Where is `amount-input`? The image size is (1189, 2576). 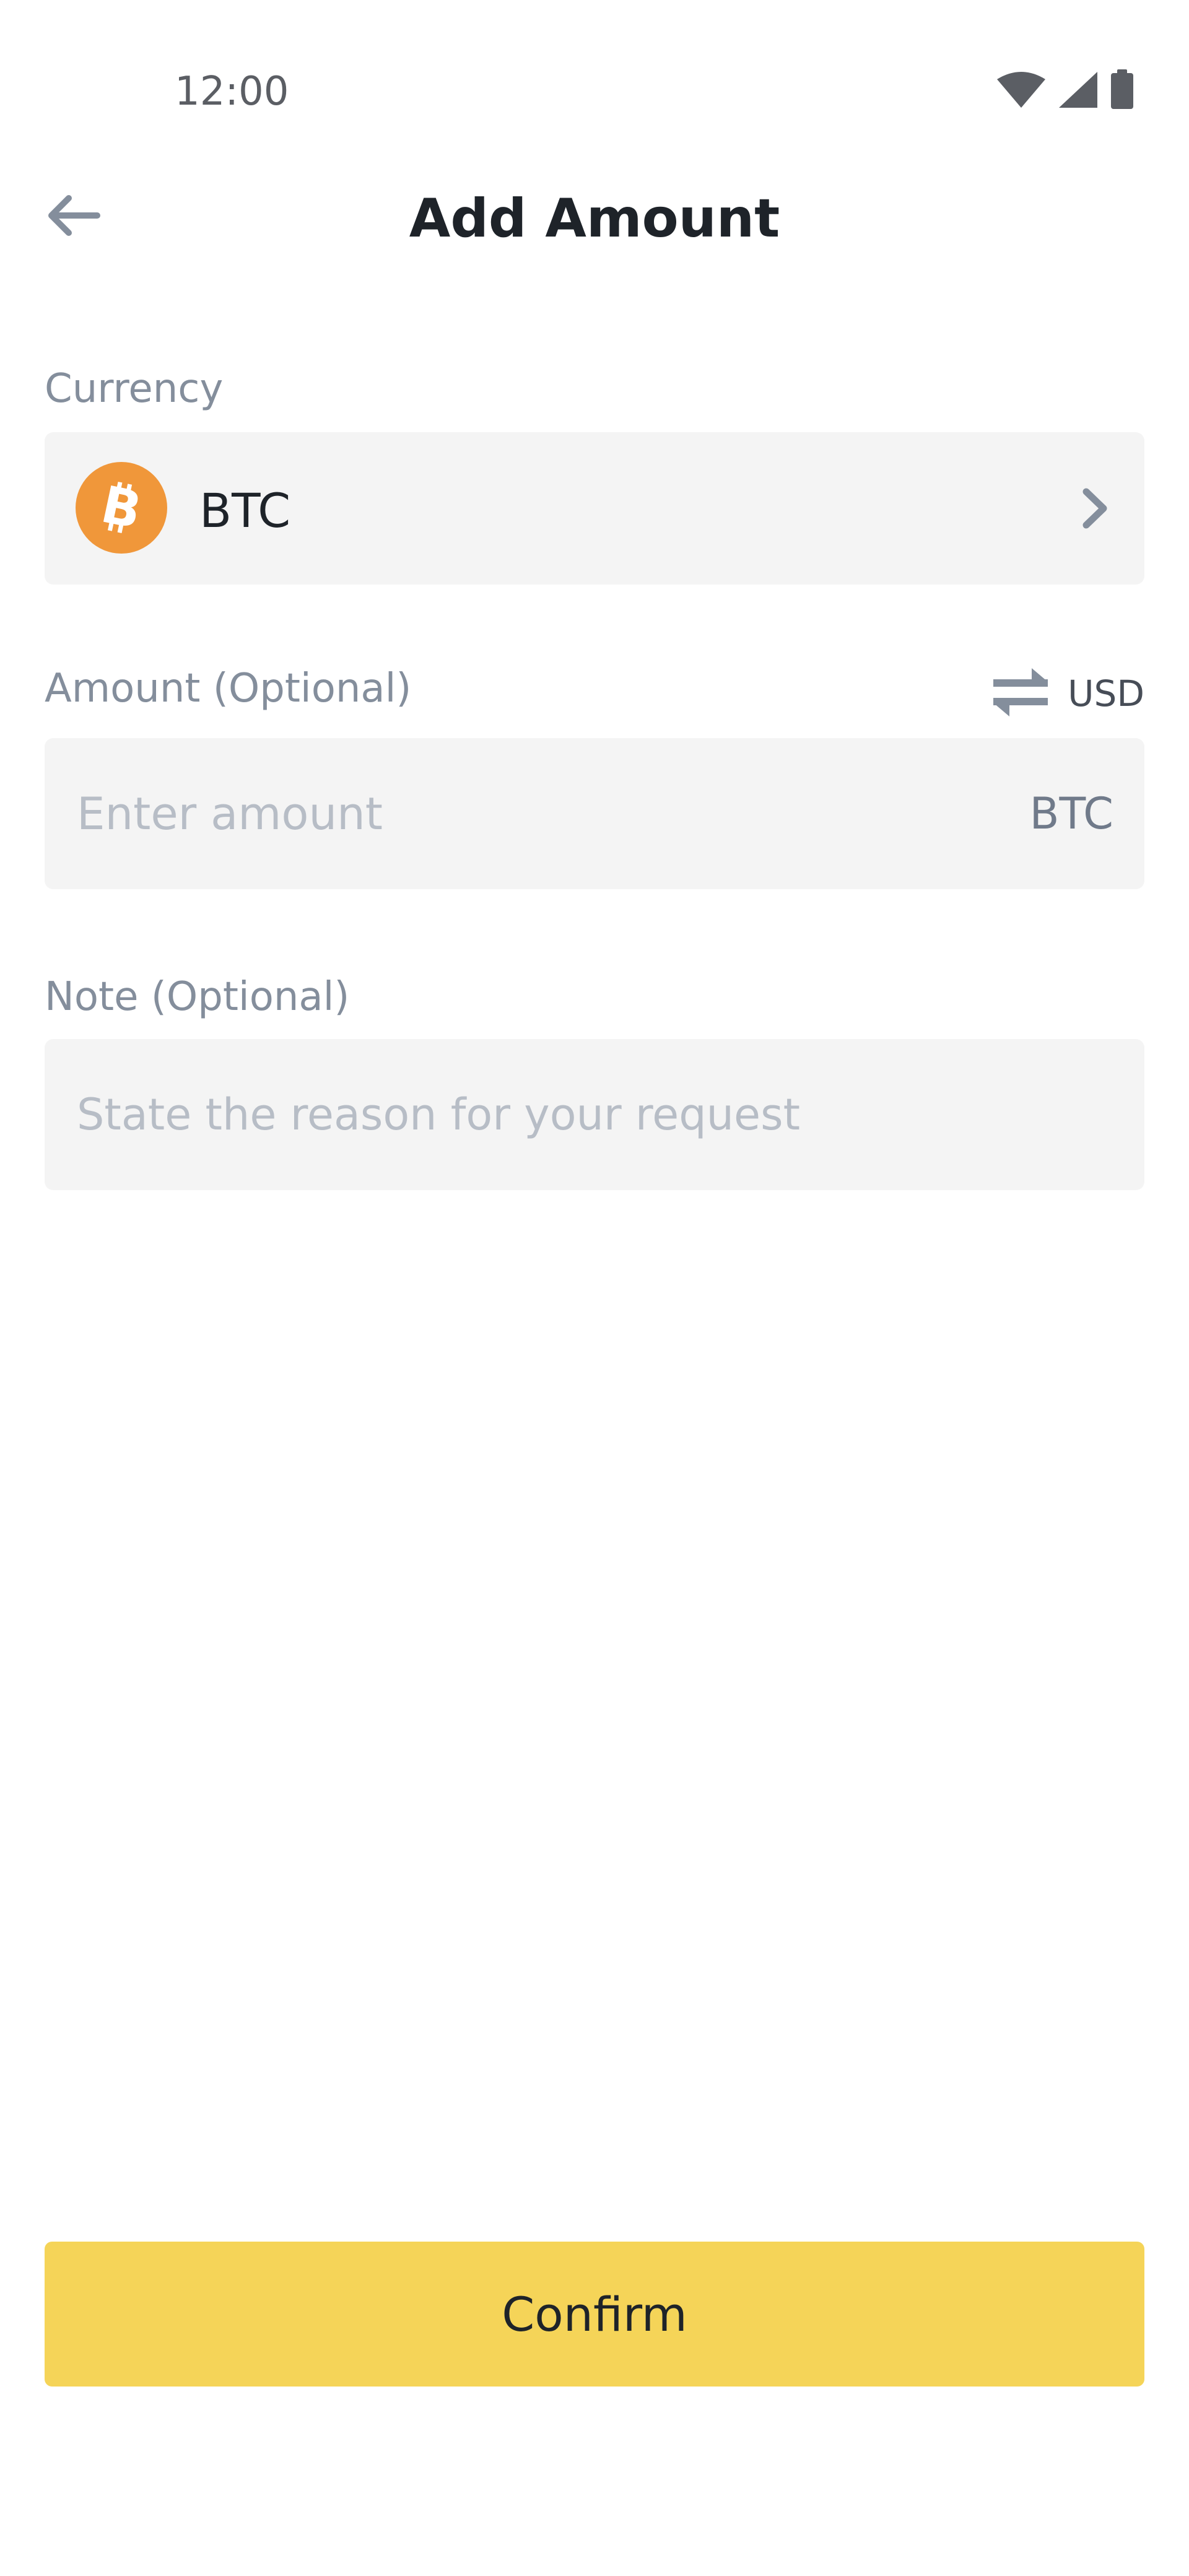
amount-input is located at coordinates (541, 813).